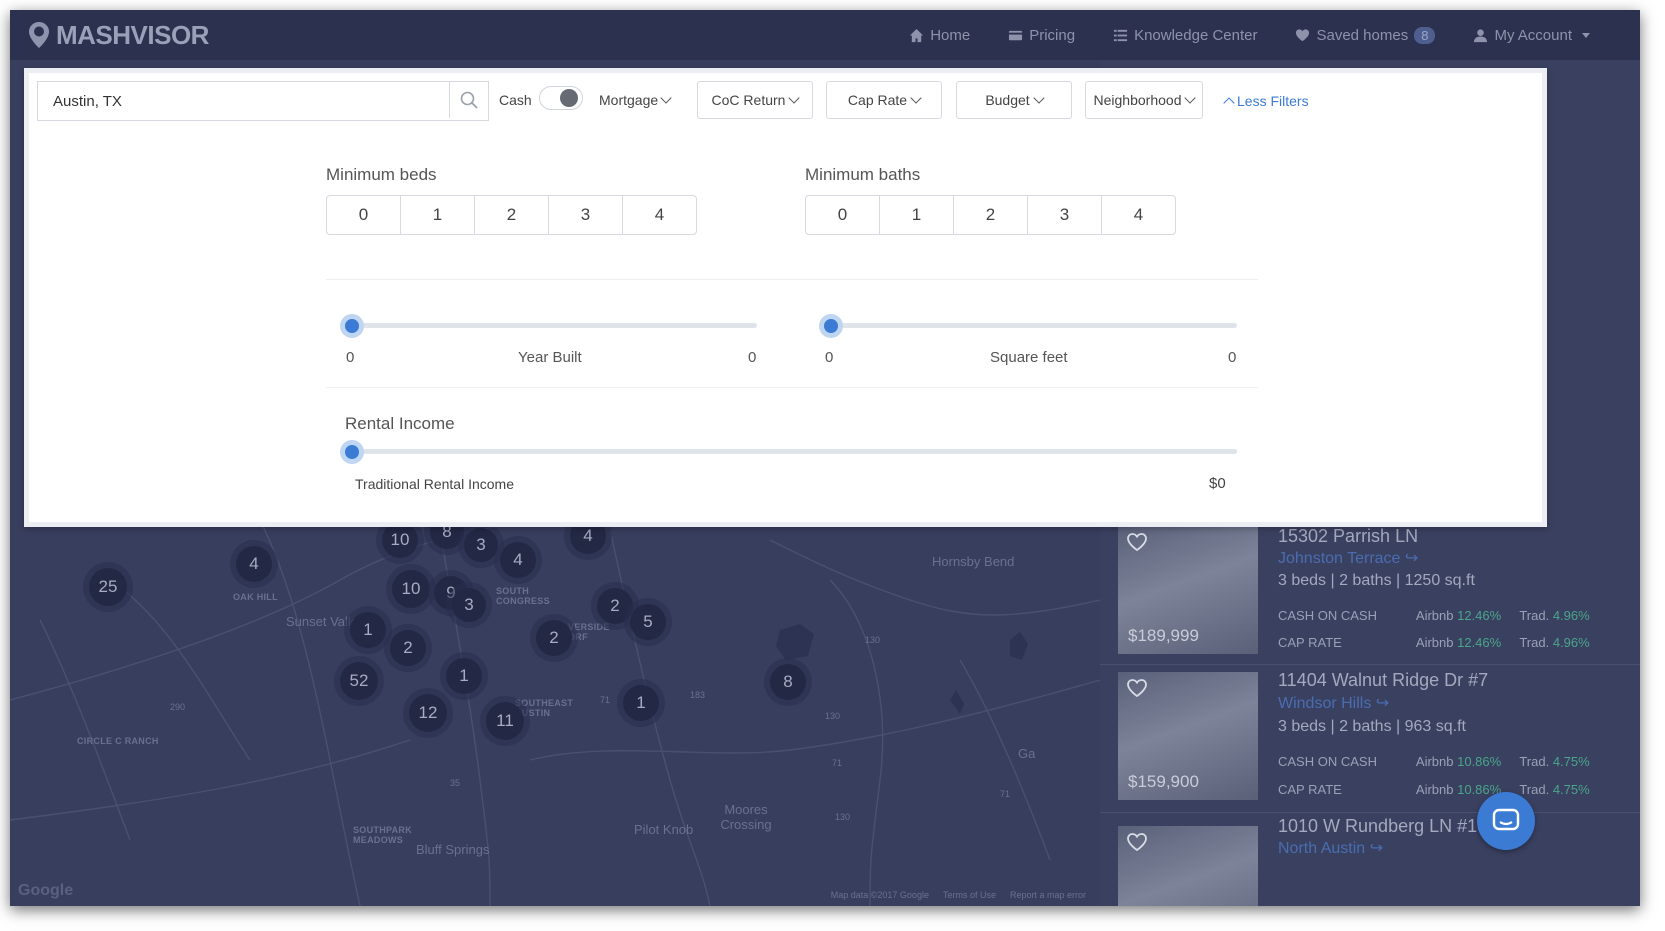  I want to click on cap-airbnb-label: Airbnb, so click(1434, 789).